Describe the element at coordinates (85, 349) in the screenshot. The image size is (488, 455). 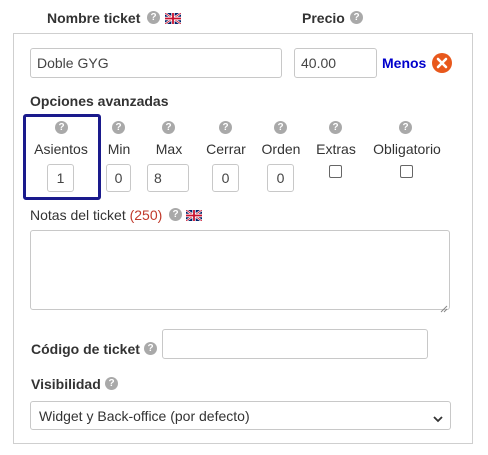
I see `ticket-code-label: Código de ticket` at that location.